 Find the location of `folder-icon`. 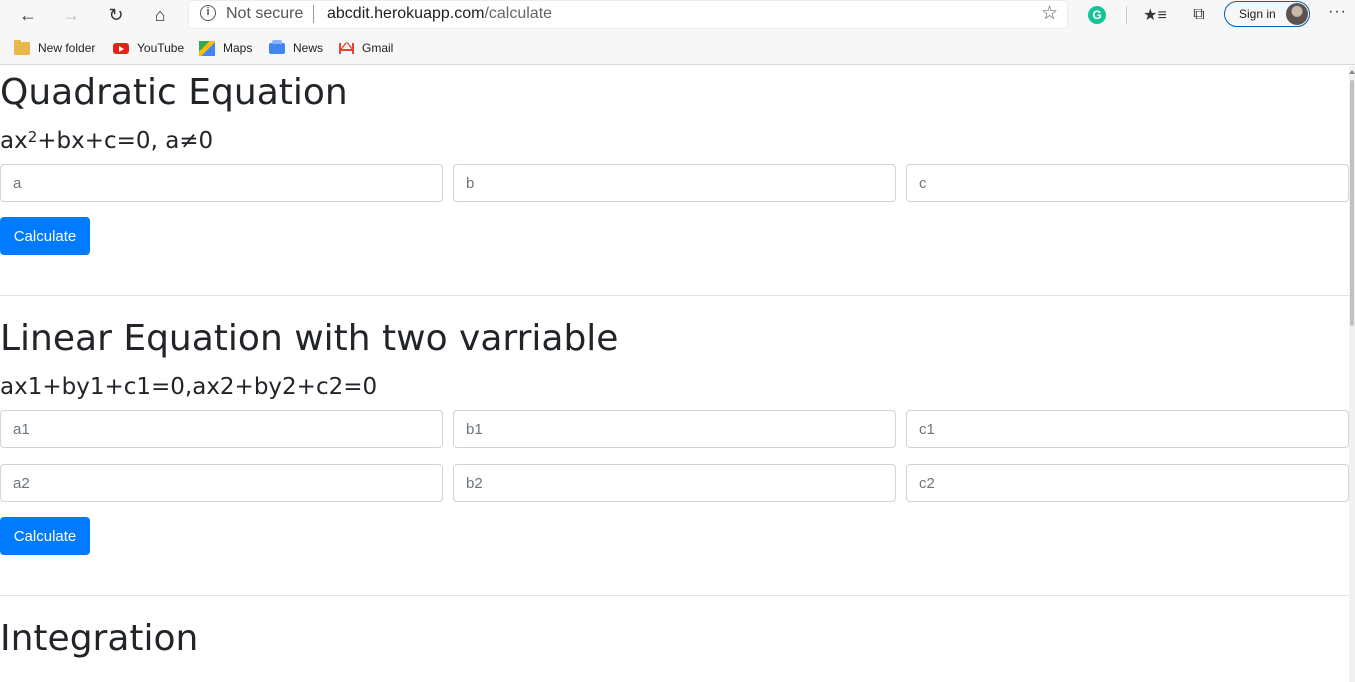

folder-icon is located at coordinates (22, 47).